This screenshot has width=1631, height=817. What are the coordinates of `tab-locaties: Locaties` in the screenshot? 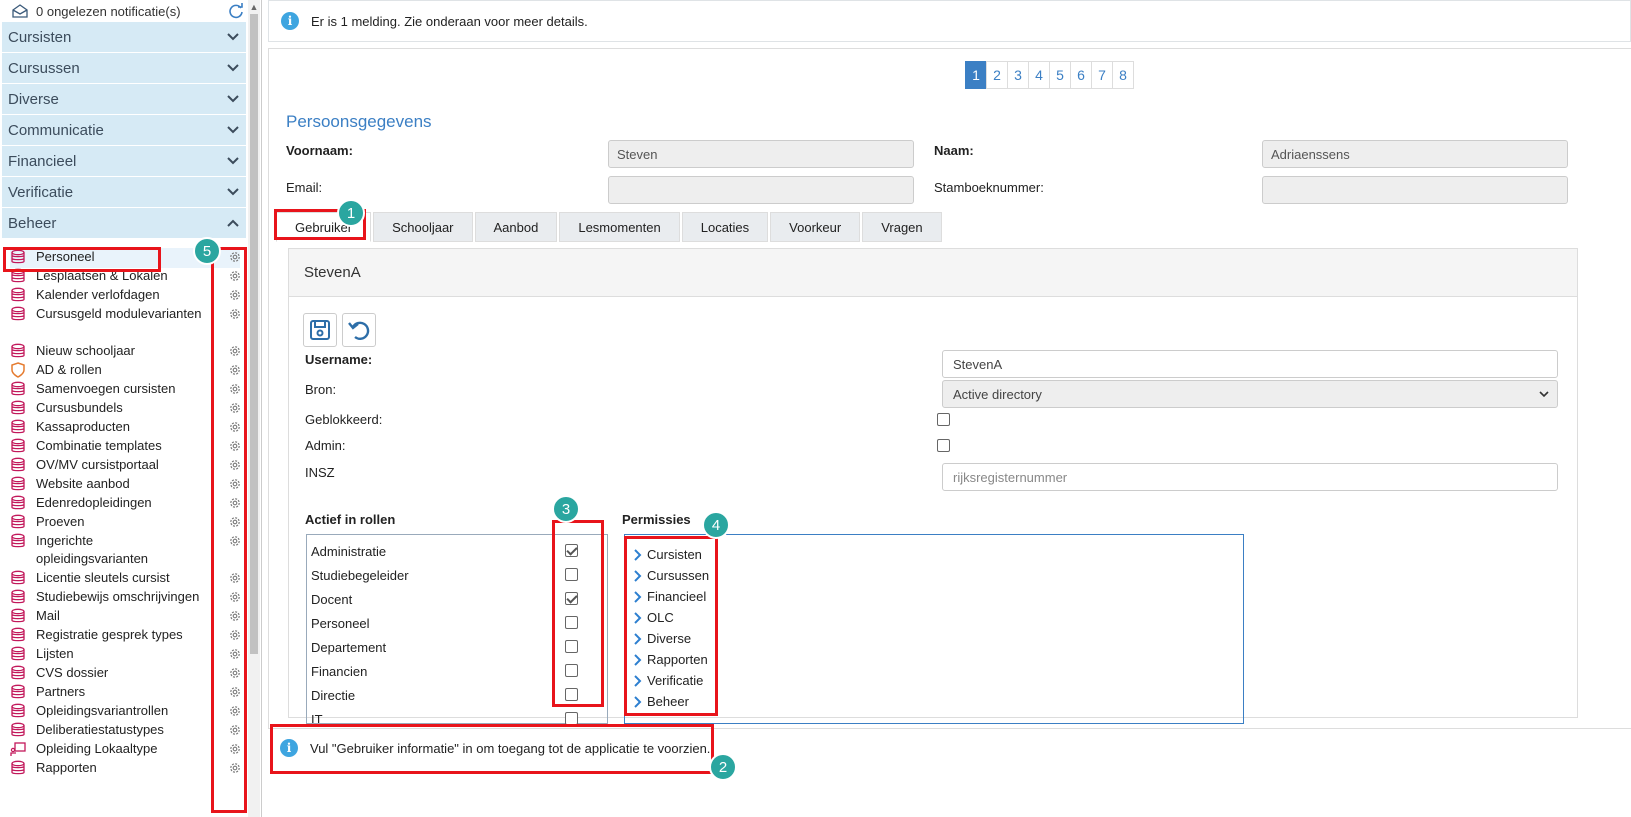 It's located at (725, 227).